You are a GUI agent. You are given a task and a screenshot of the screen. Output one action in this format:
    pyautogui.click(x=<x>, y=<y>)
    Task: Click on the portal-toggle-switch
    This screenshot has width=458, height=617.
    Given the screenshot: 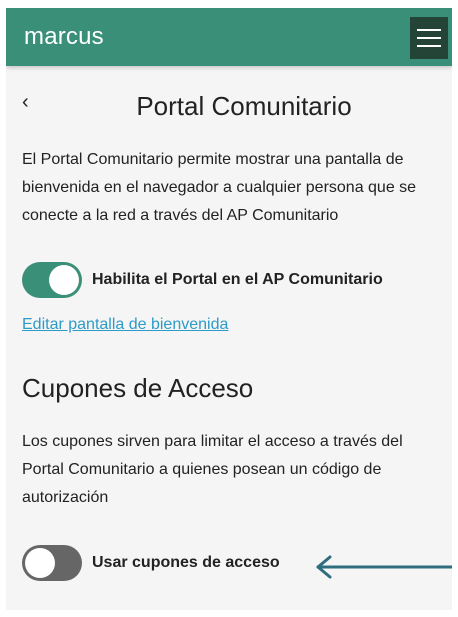 What is the action you would take?
    pyautogui.click(x=52, y=280)
    